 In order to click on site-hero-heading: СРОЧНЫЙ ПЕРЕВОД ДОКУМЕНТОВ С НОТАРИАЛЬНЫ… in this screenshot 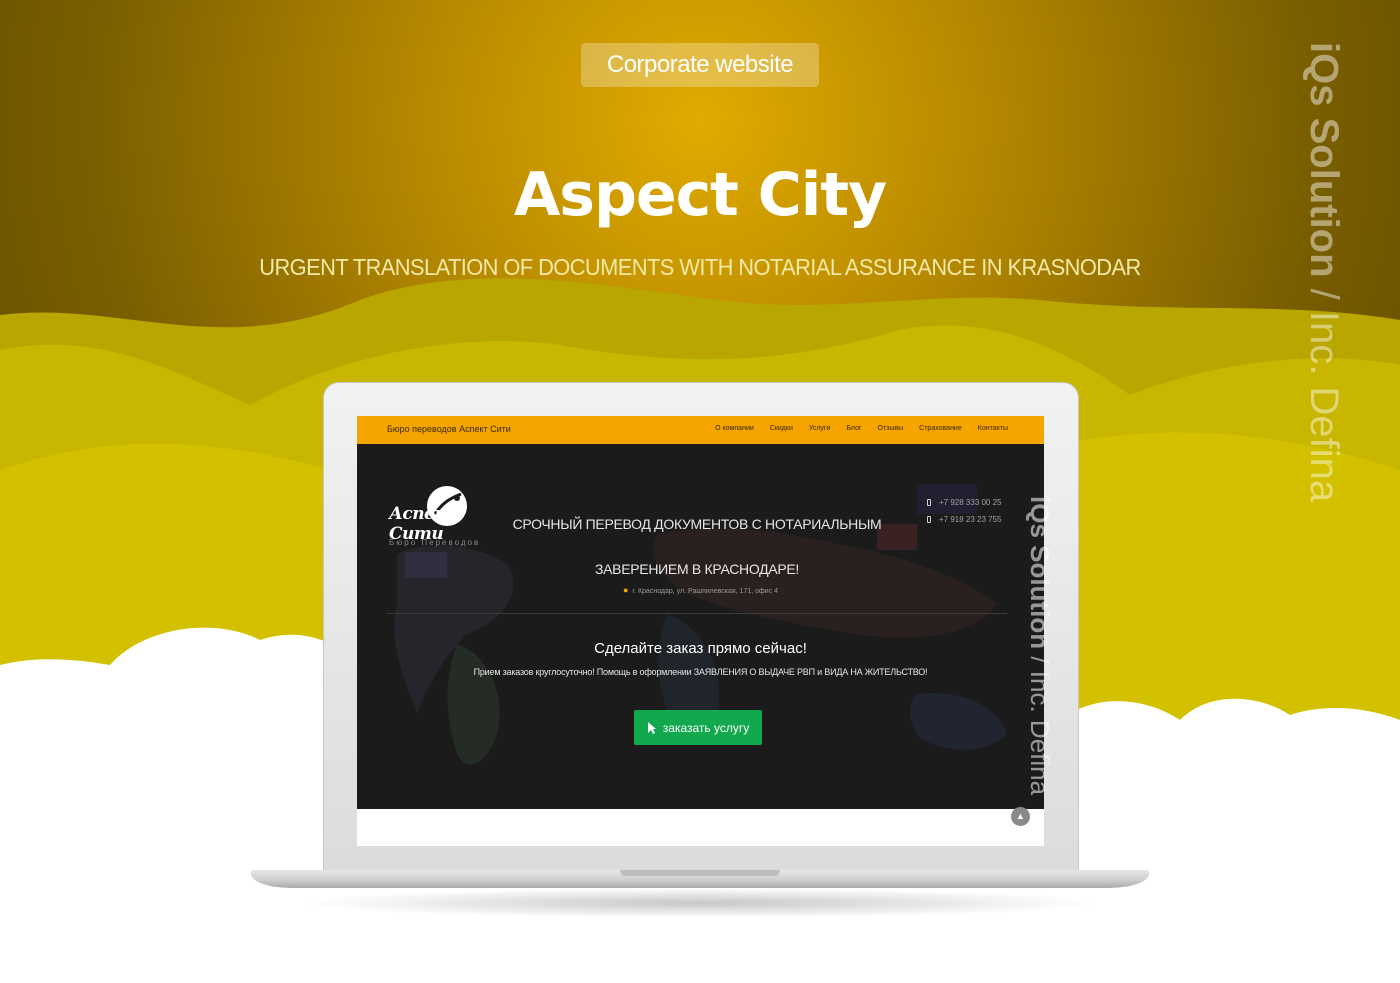, I will do `click(697, 547)`.